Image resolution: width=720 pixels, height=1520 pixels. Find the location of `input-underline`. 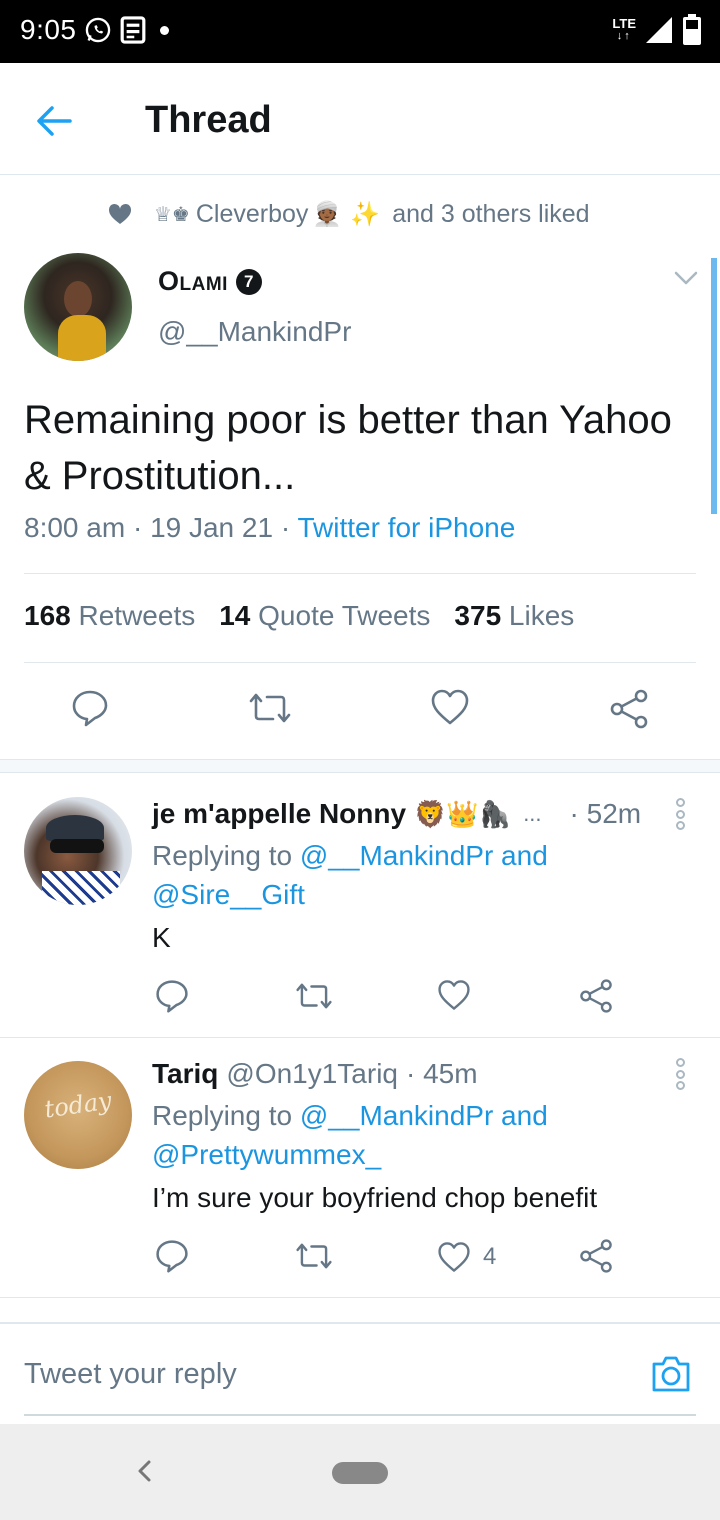

input-underline is located at coordinates (360, 1415).